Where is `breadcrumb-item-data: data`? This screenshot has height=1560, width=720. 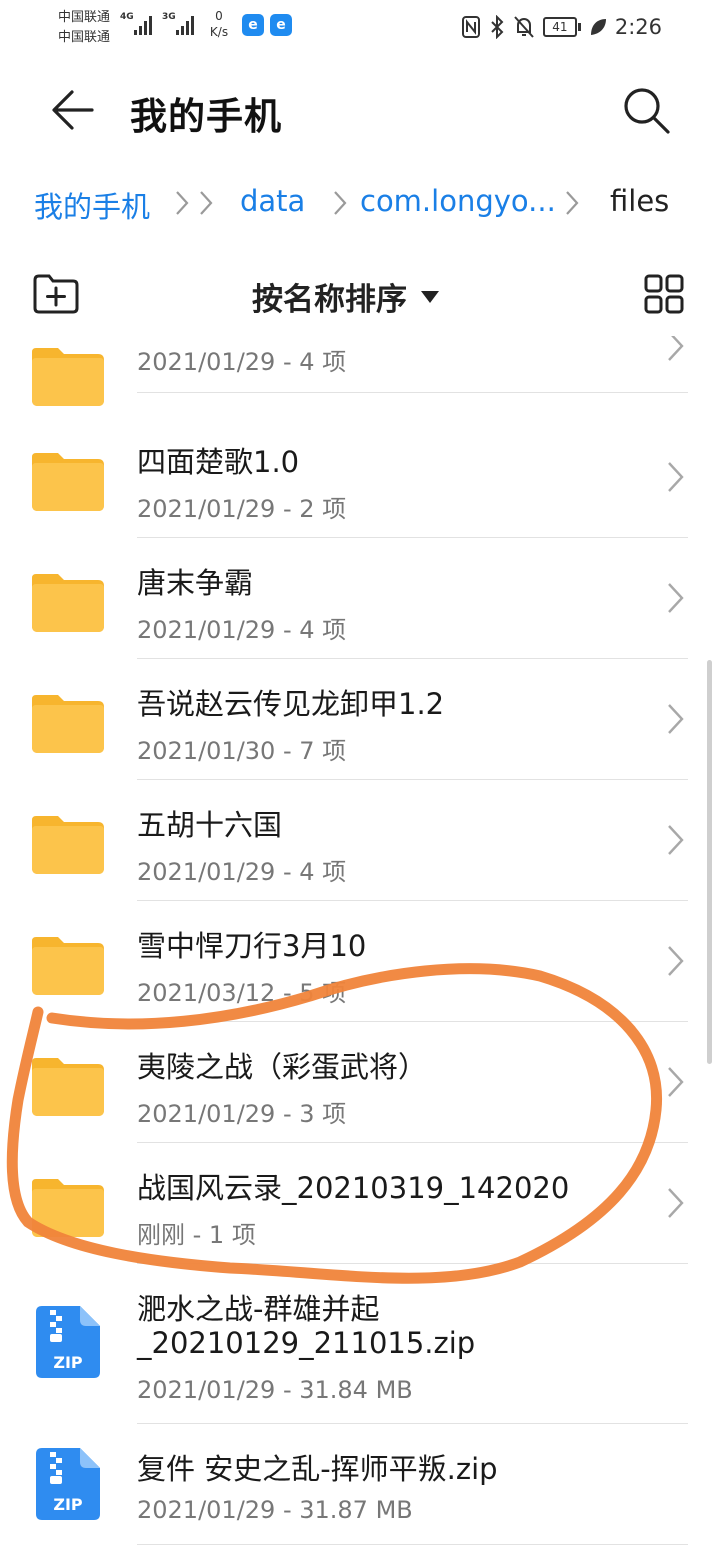
breadcrumb-item-data: data is located at coordinates (272, 201).